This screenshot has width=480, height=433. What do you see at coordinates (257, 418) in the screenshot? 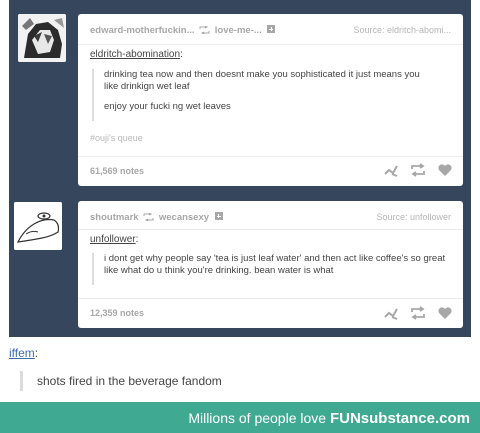
I see `footer-tagline: Millions of people love` at bounding box center [257, 418].